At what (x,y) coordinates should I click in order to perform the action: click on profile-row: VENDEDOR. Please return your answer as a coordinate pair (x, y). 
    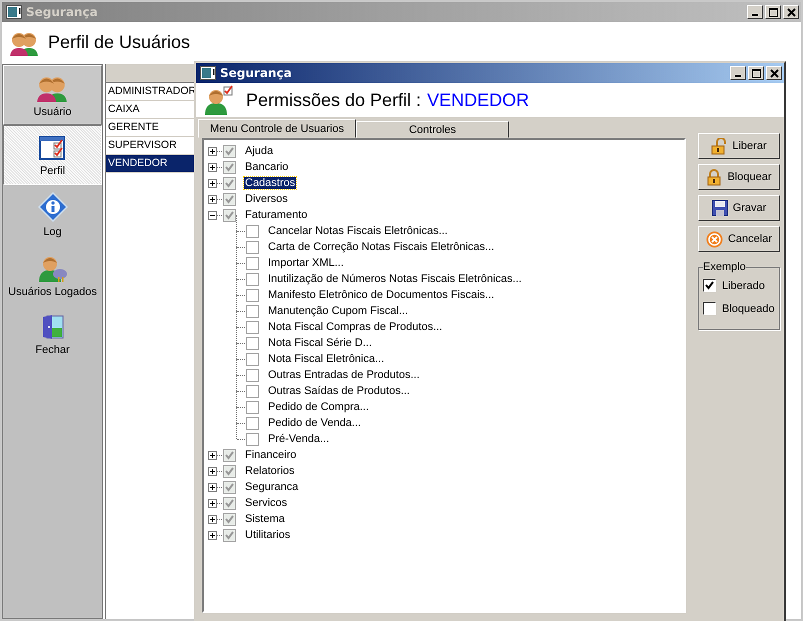
    Looking at the image, I should click on (151, 164).